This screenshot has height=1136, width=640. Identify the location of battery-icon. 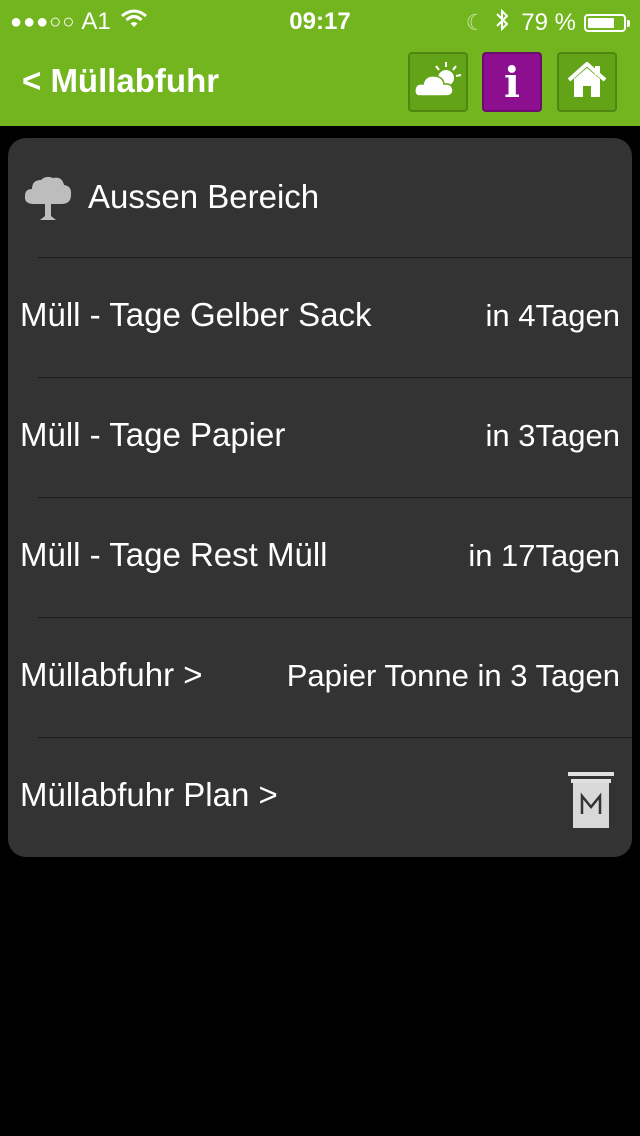
(607, 23).